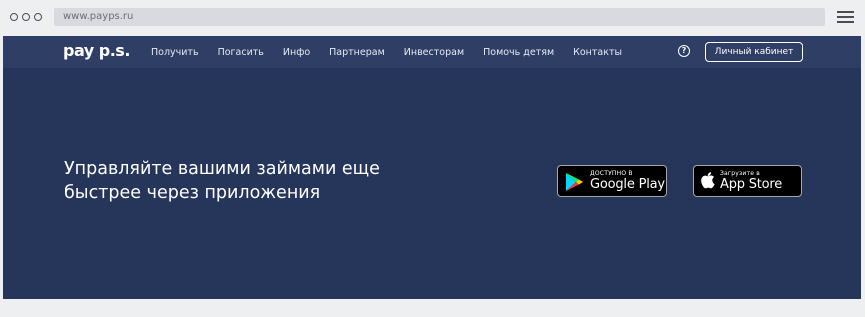 The image size is (865, 317). What do you see at coordinates (754, 52) in the screenshot?
I see `personal-account-button: Личный кабинет` at bounding box center [754, 52].